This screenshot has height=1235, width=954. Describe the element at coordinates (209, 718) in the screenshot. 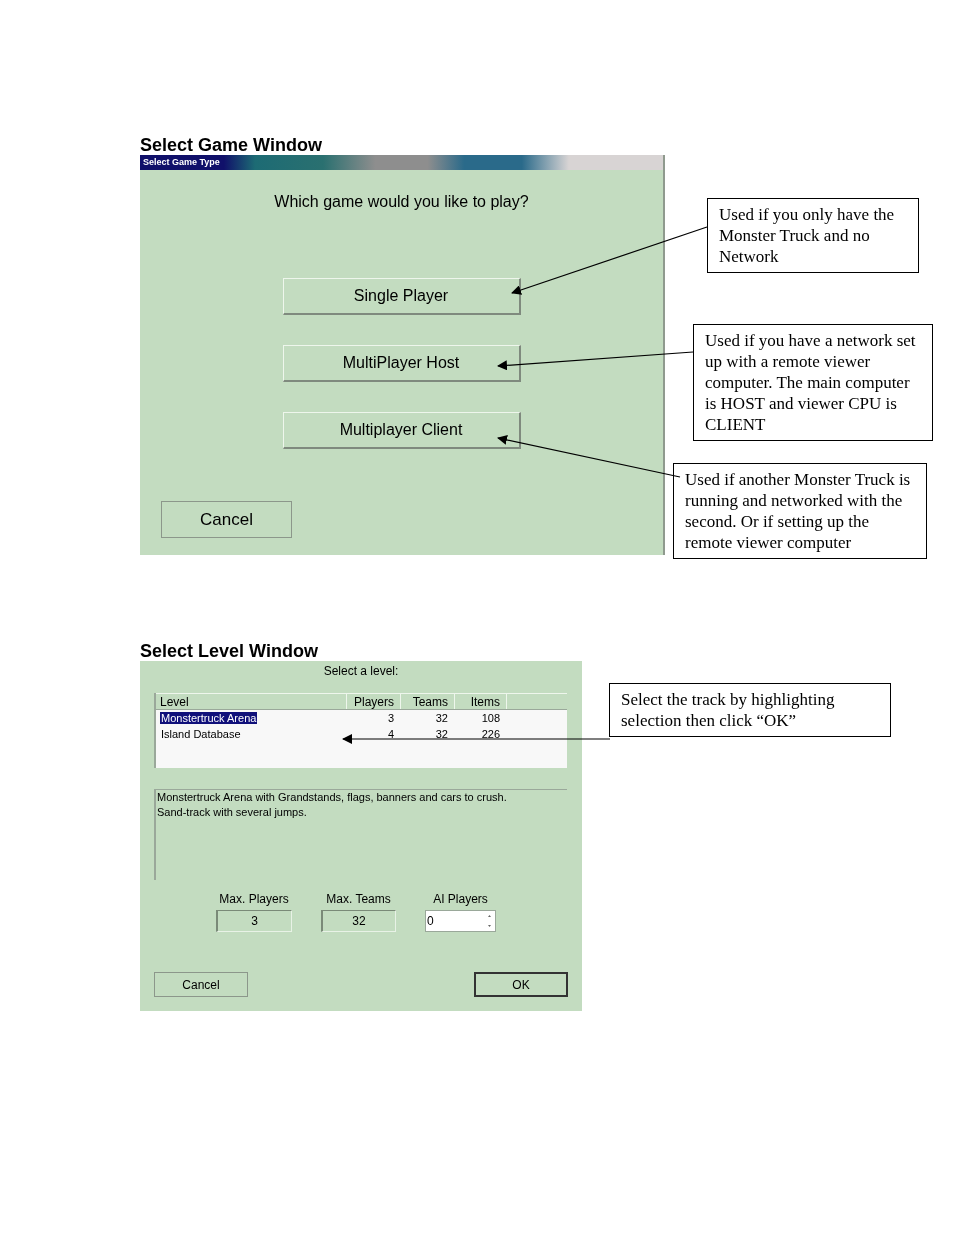

I see `table-cell: Monstertruck Arena` at that location.